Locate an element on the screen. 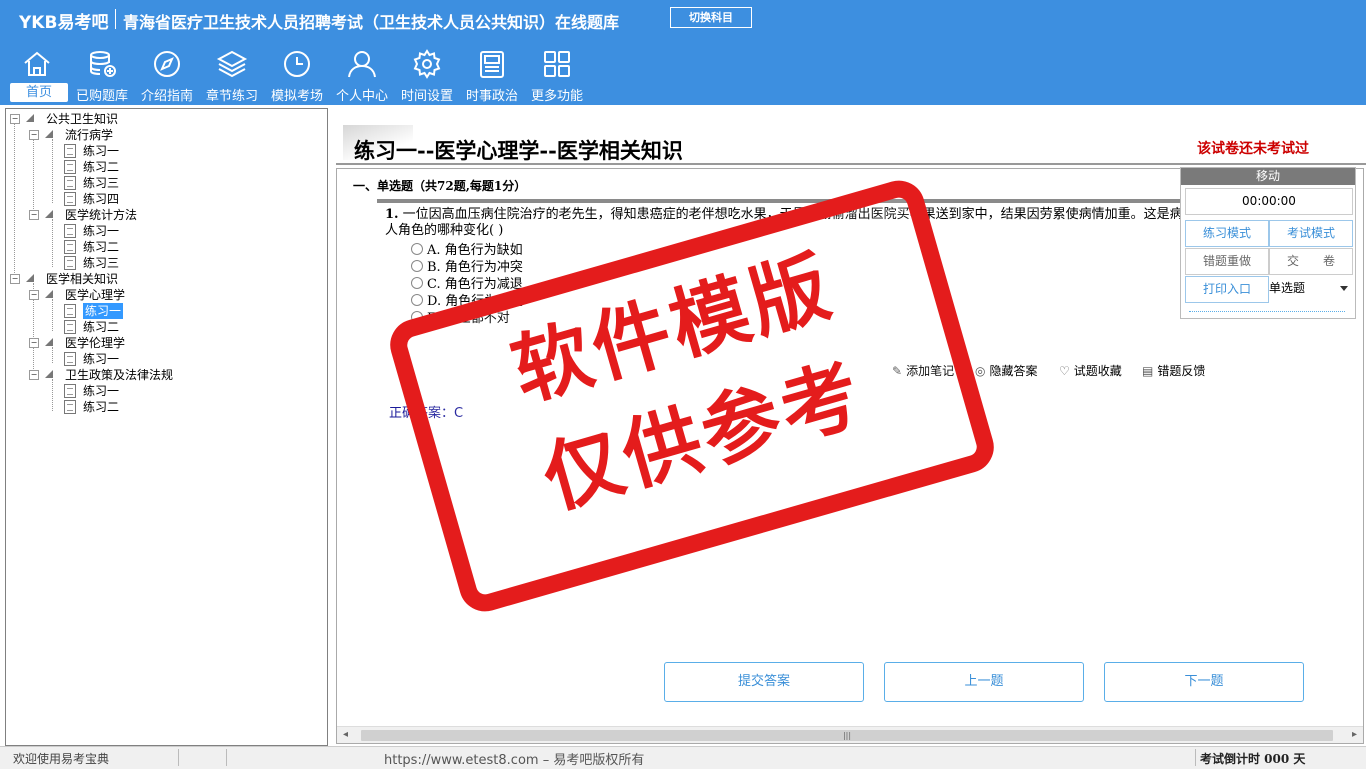 The width and height of the screenshot is (1366, 769). exam-countdown: 考试倒计时 000 天 is located at coordinates (1253, 759).